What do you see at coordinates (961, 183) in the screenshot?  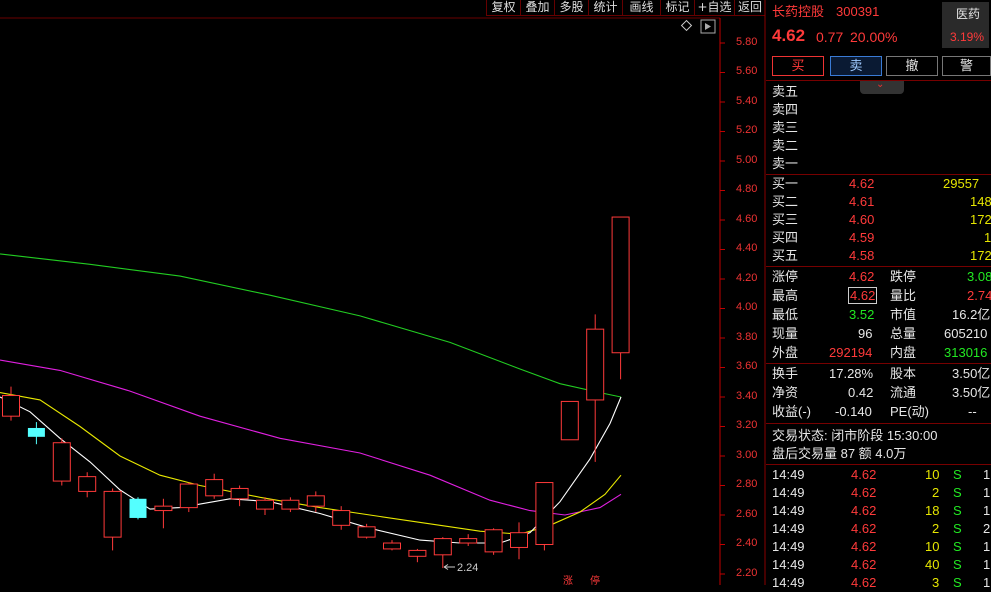 I see `bid-level-1-volume: 29557` at bounding box center [961, 183].